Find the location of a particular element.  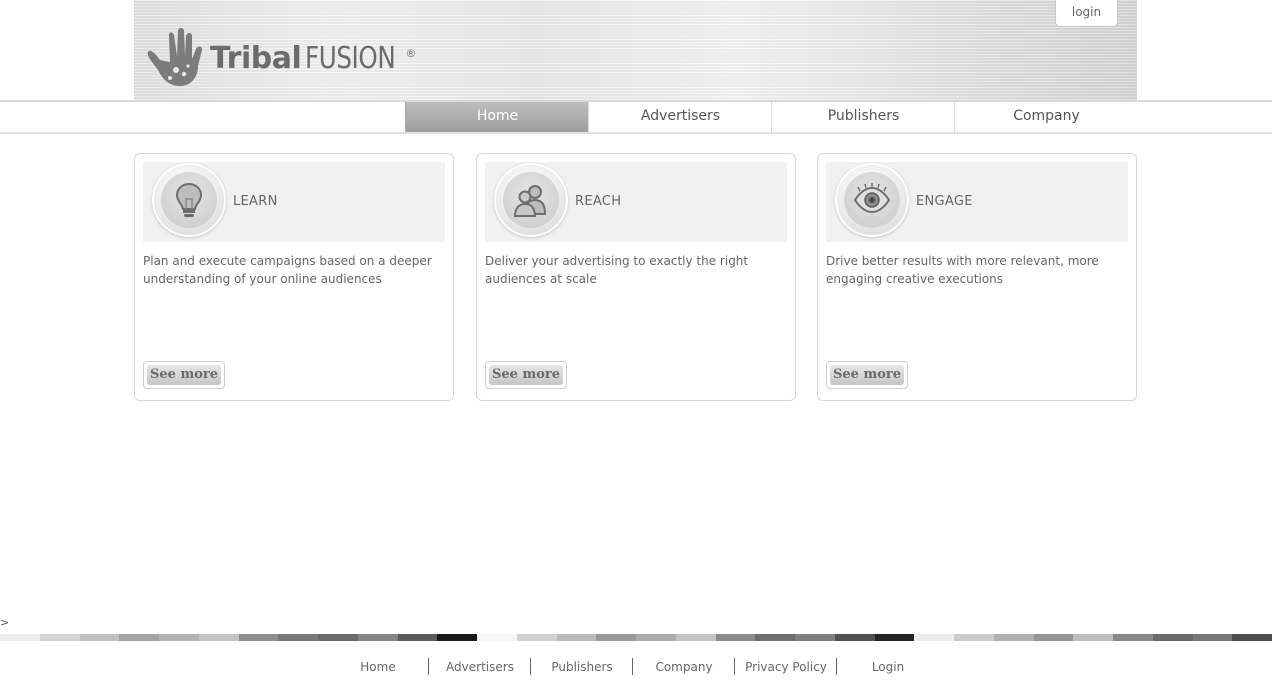

card-title: ENGAGE is located at coordinates (944, 201).